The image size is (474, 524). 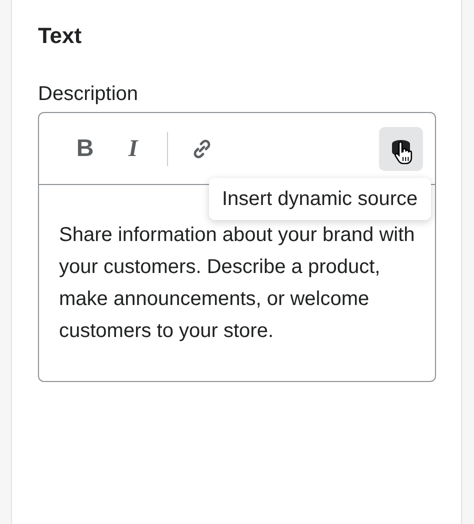 What do you see at coordinates (60, 36) in the screenshot?
I see `panel-title: Text` at bounding box center [60, 36].